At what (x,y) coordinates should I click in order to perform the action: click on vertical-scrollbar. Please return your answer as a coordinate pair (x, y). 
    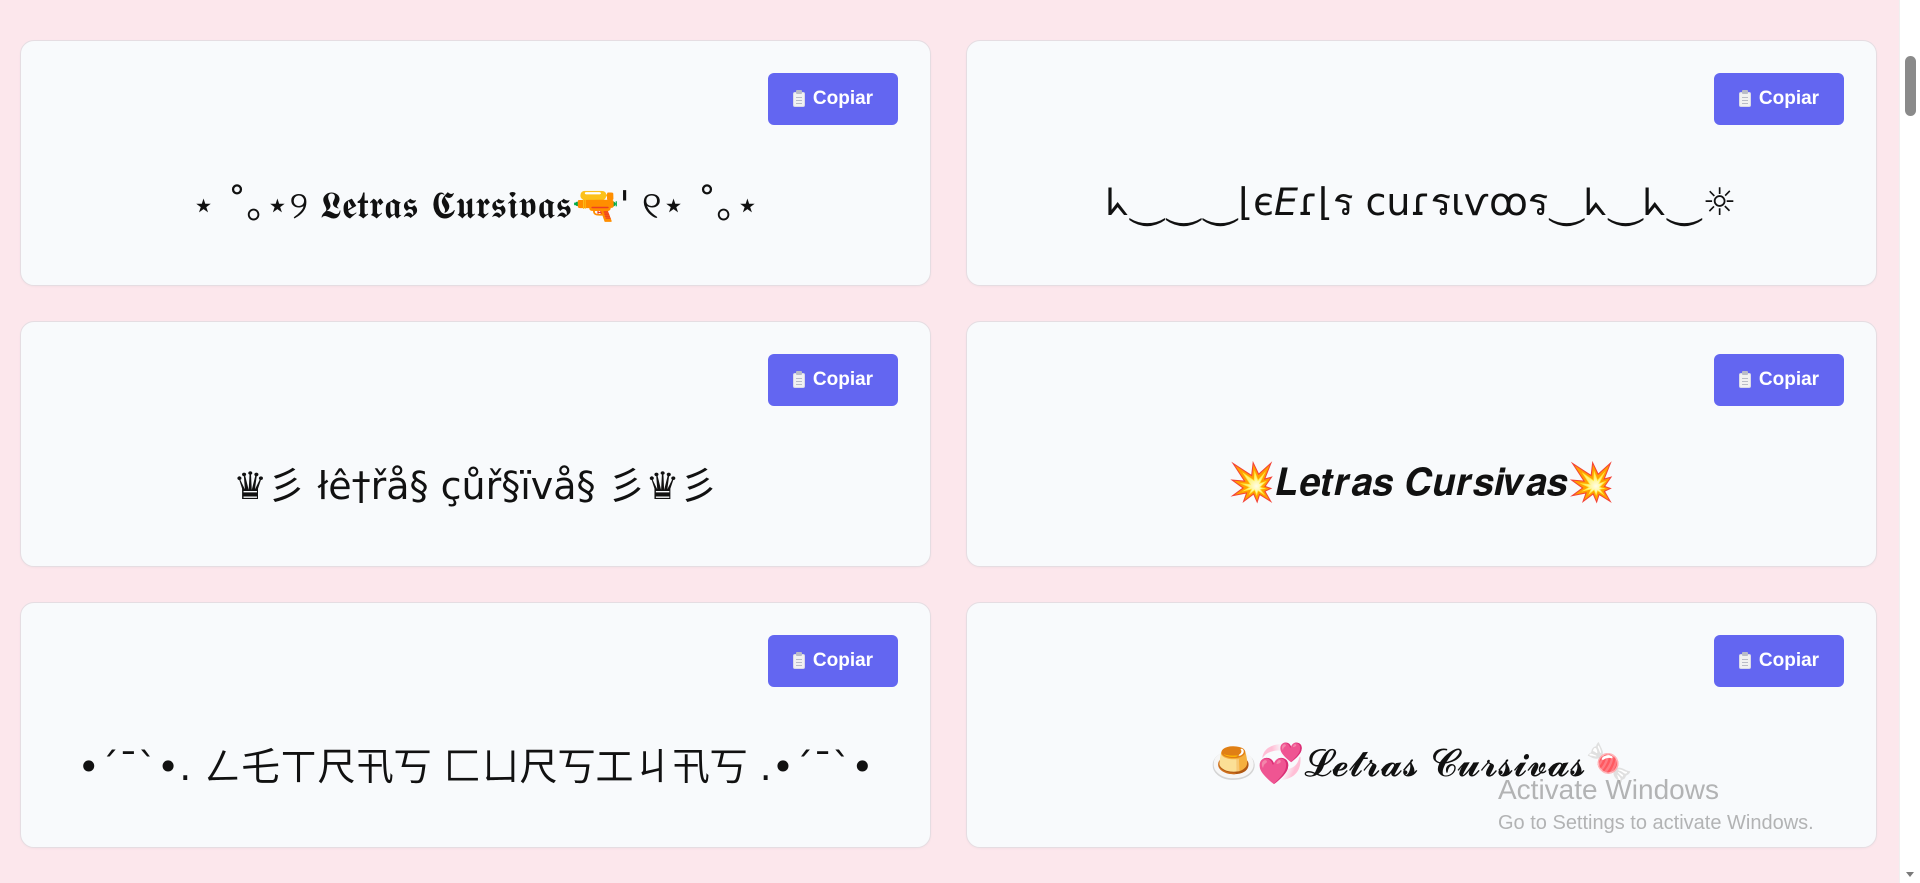
    Looking at the image, I should click on (1909, 441).